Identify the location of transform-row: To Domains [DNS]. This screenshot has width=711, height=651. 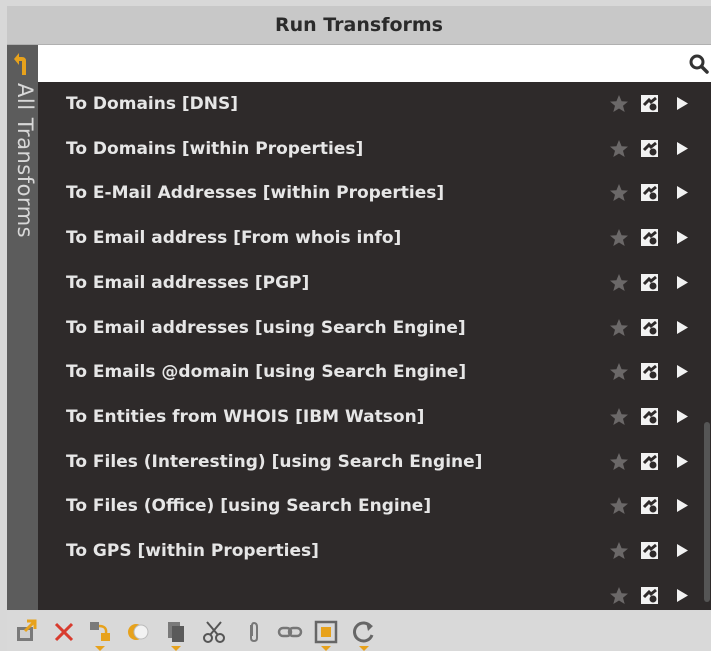
(370, 104).